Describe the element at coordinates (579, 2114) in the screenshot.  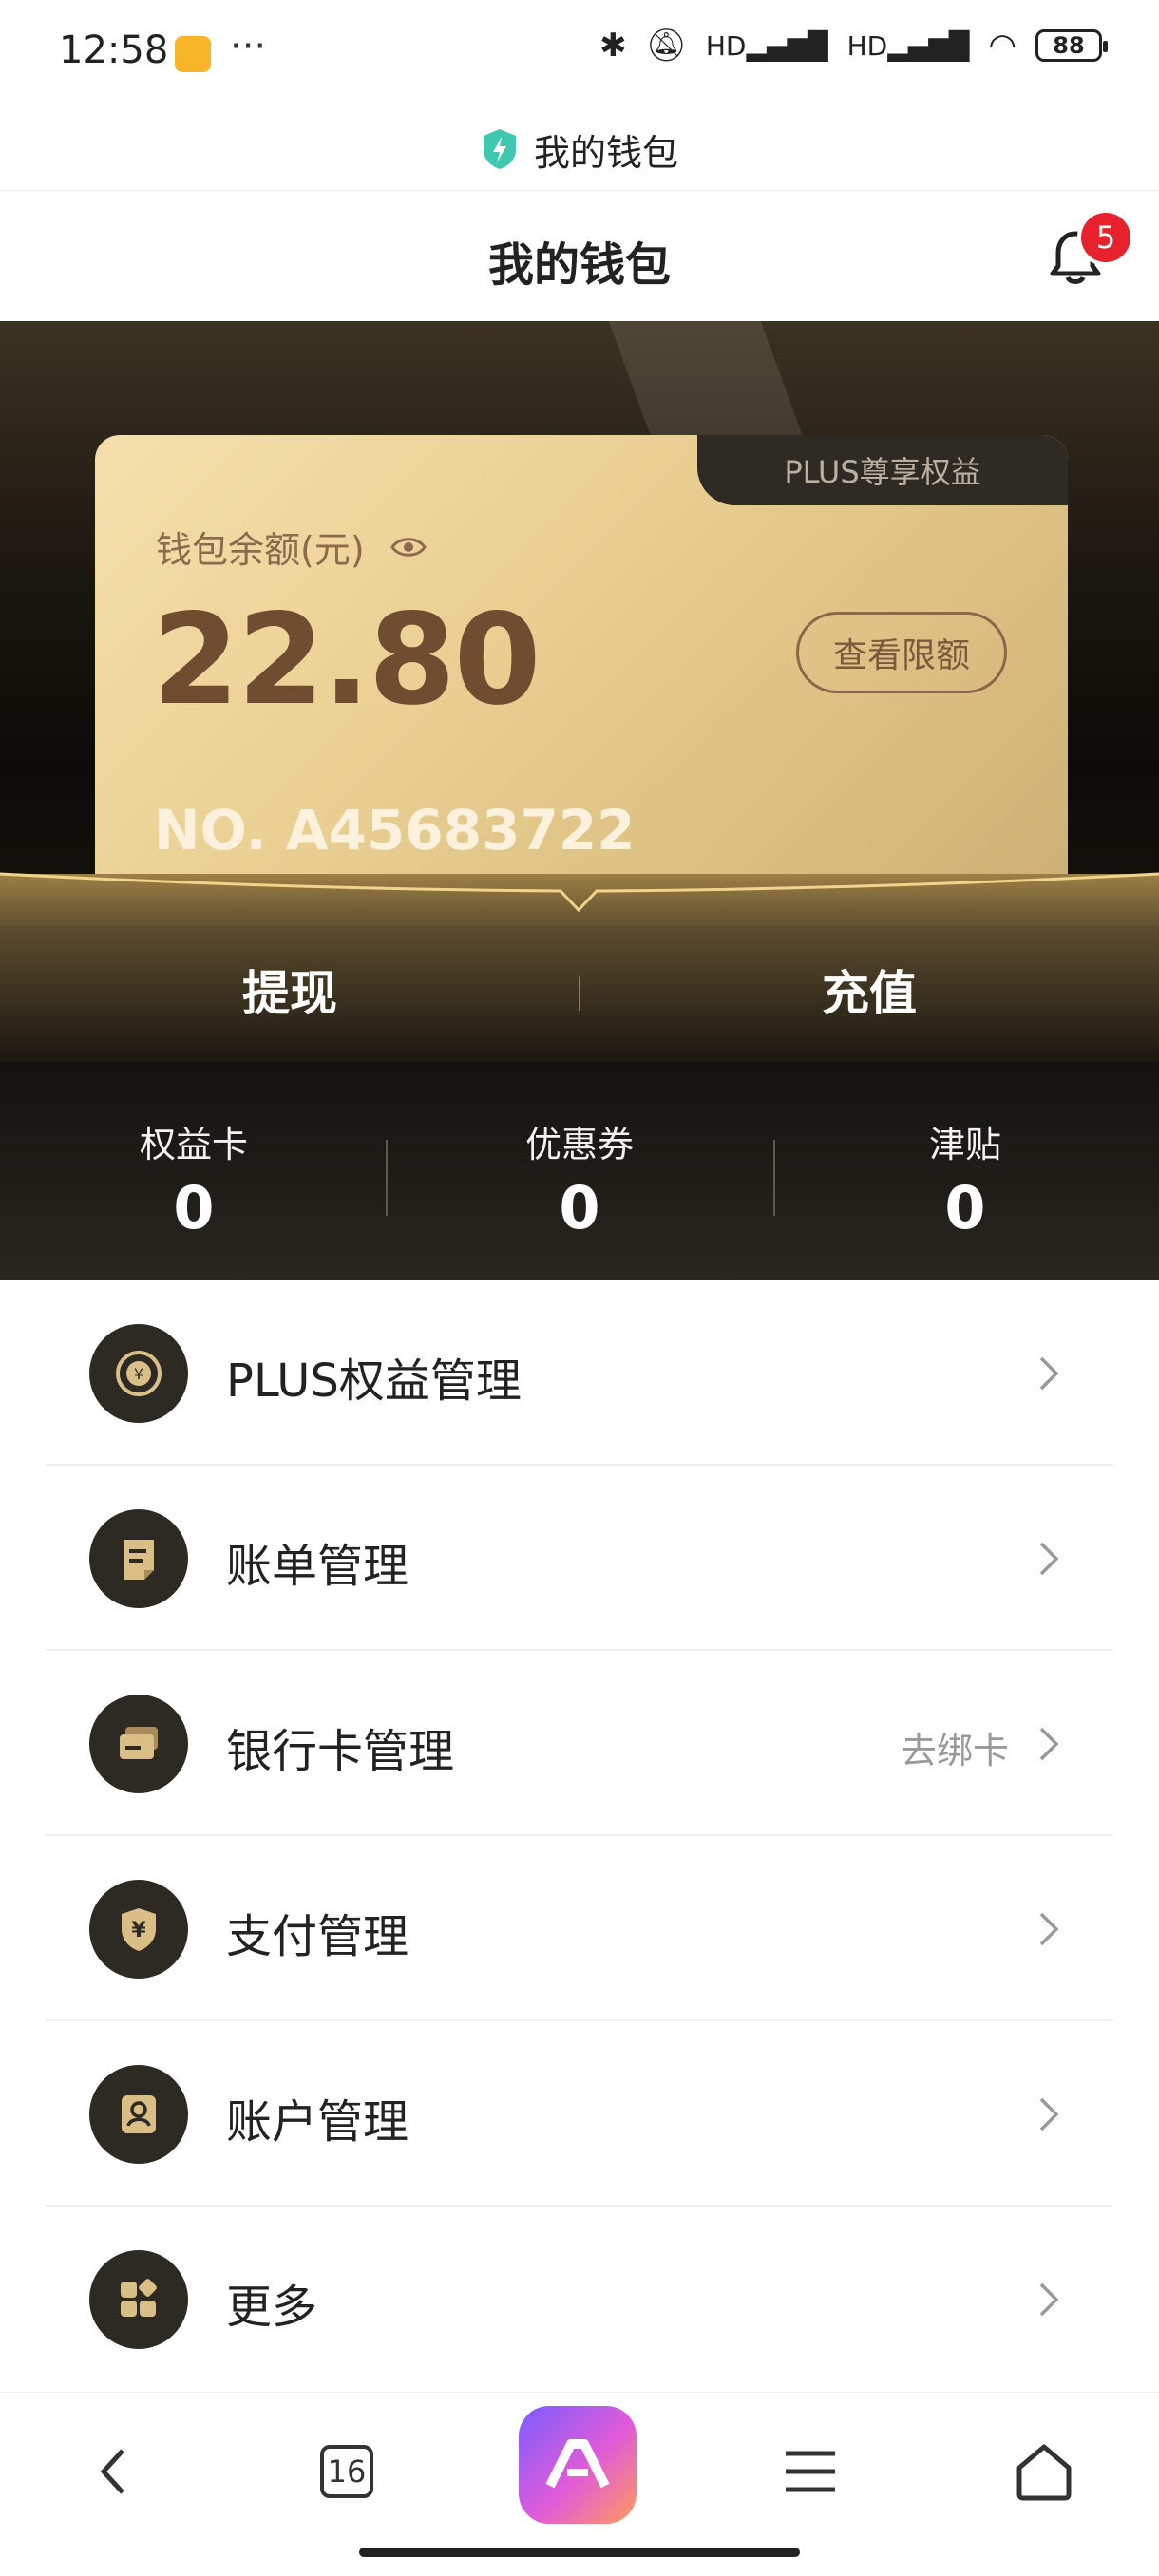
I see `menu-item-account: 账户管理` at that location.